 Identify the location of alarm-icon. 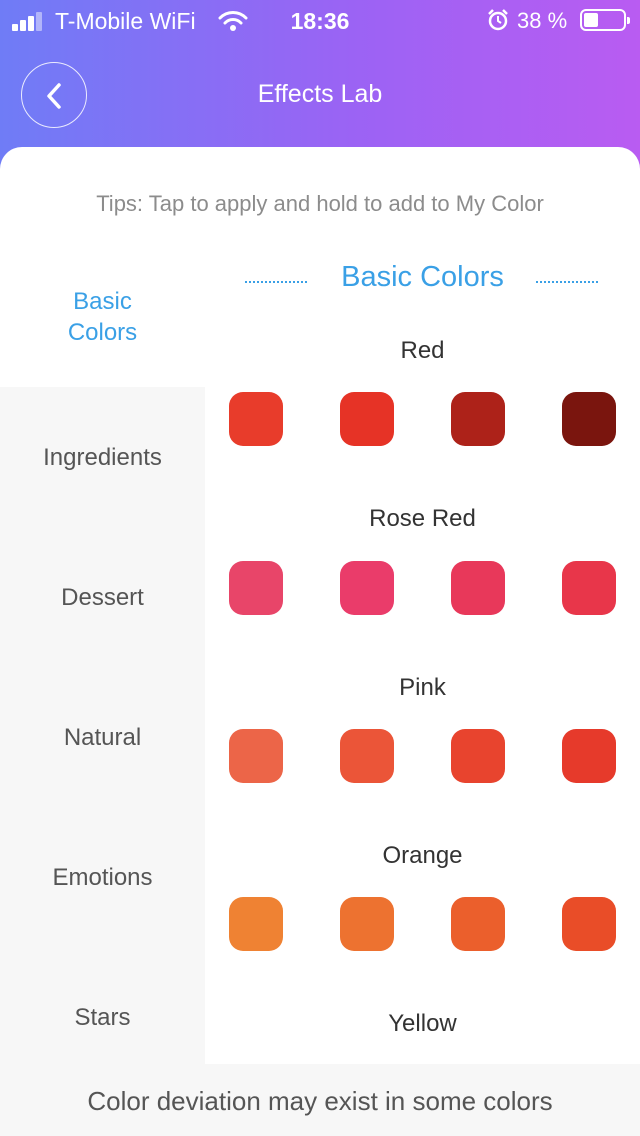
(498, 20).